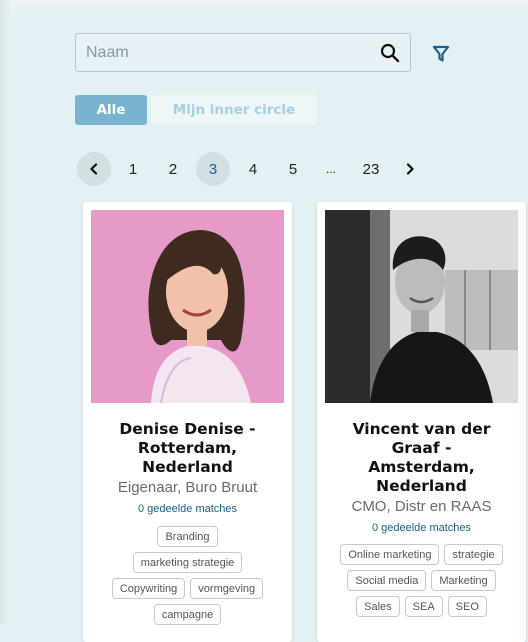 The image size is (528, 642). I want to click on skill-tag: Branding, so click(187, 536).